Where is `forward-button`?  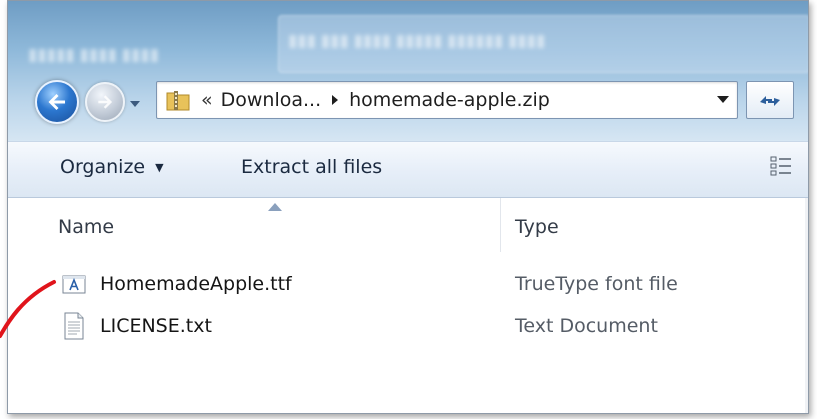 forward-button is located at coordinates (105, 102).